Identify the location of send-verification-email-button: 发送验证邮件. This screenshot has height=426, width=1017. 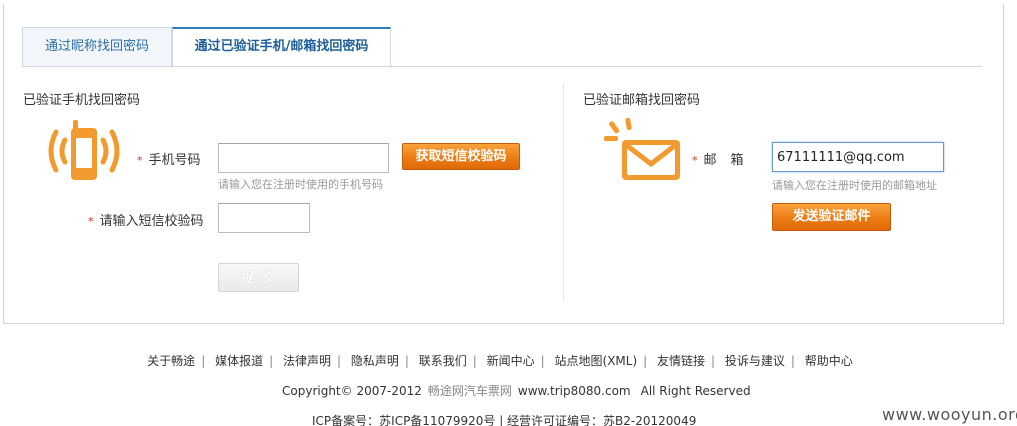
(831, 217).